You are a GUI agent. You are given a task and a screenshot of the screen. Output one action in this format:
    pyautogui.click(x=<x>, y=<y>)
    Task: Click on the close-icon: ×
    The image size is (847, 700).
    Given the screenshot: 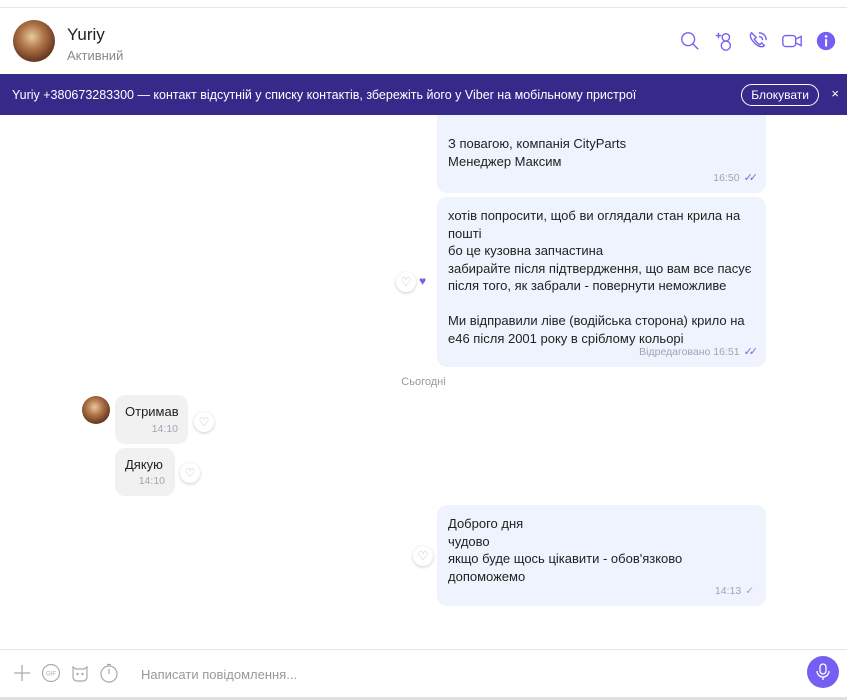 What is the action you would take?
    pyautogui.click(x=835, y=93)
    